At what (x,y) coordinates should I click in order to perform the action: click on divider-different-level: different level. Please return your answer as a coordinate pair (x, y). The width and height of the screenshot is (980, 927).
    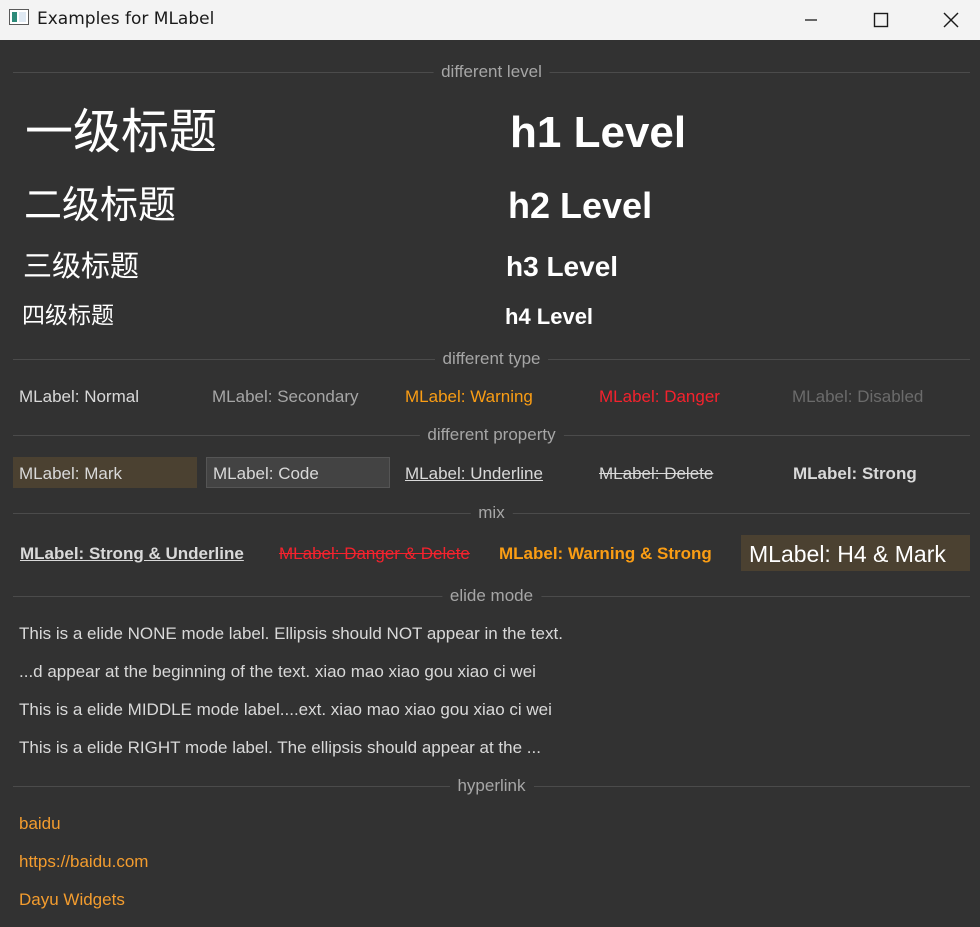
    Looking at the image, I should click on (491, 72).